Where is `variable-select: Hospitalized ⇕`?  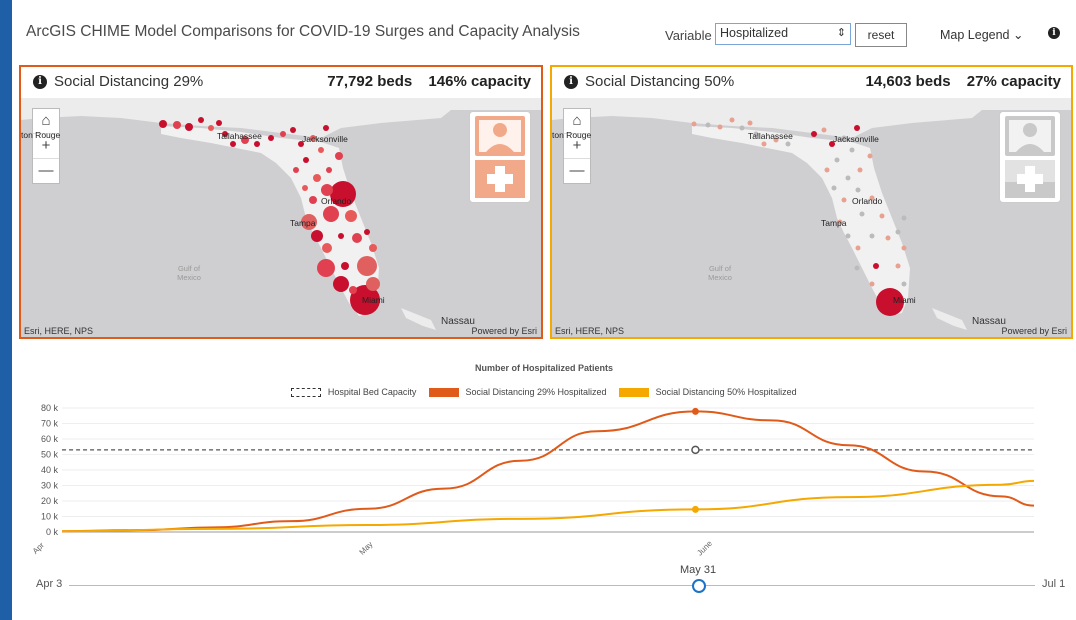 variable-select: Hospitalized ⇕ is located at coordinates (783, 34).